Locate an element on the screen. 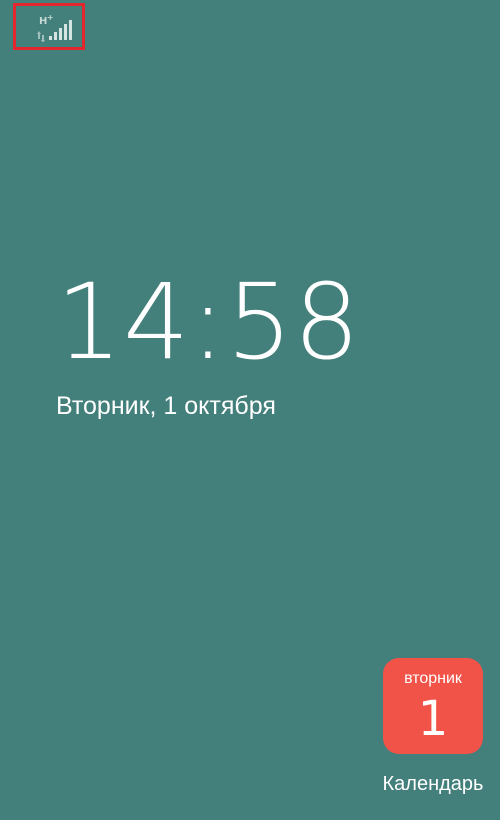 This screenshot has height=820, width=500. status-bar: H+ is located at coordinates (250, 30).